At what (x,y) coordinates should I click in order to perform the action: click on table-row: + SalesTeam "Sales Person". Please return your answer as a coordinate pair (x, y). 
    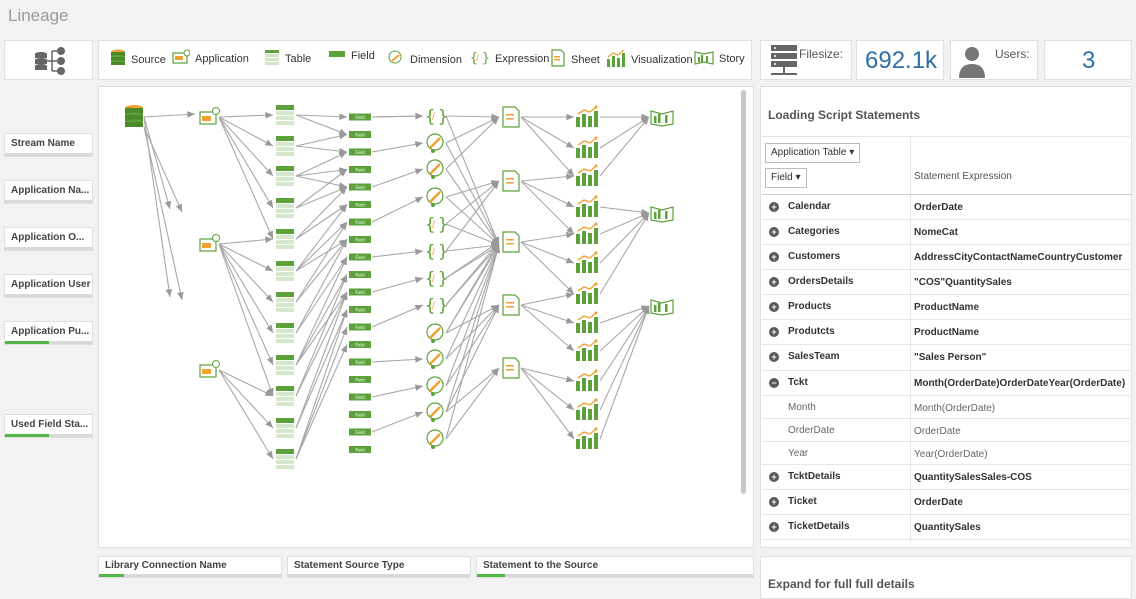
    Looking at the image, I should click on (947, 358).